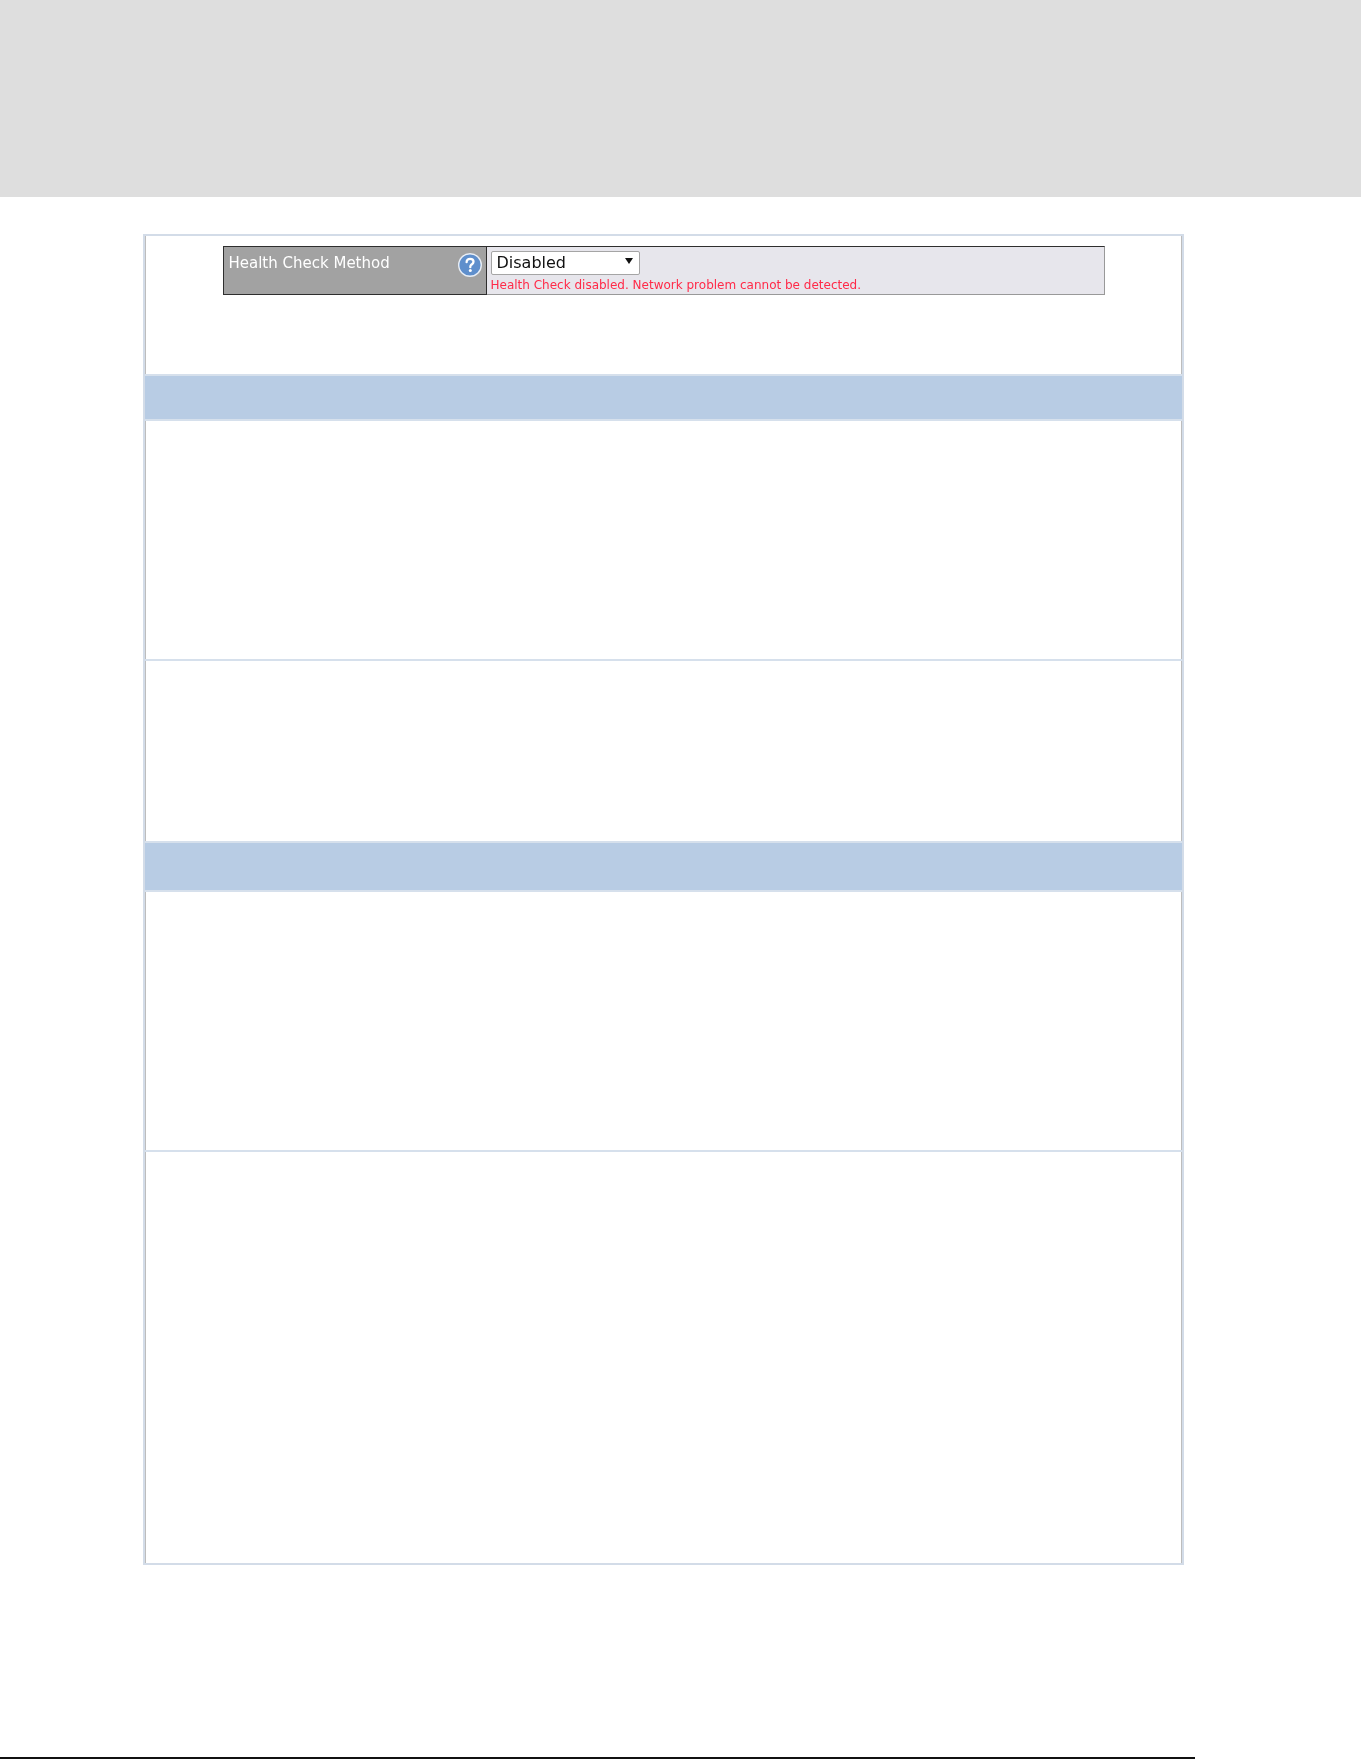 This screenshot has width=1361, height=1761. What do you see at coordinates (628, 261) in the screenshot?
I see `caret-icon` at bounding box center [628, 261].